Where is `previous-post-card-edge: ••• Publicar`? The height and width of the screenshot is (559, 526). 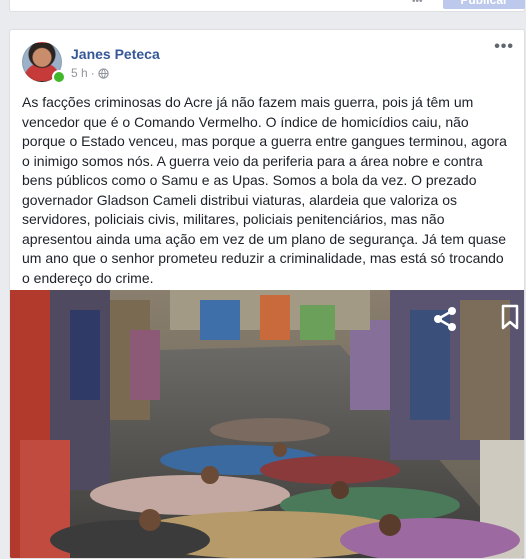 previous-post-card-edge: ••• Publicar is located at coordinates (267, 6).